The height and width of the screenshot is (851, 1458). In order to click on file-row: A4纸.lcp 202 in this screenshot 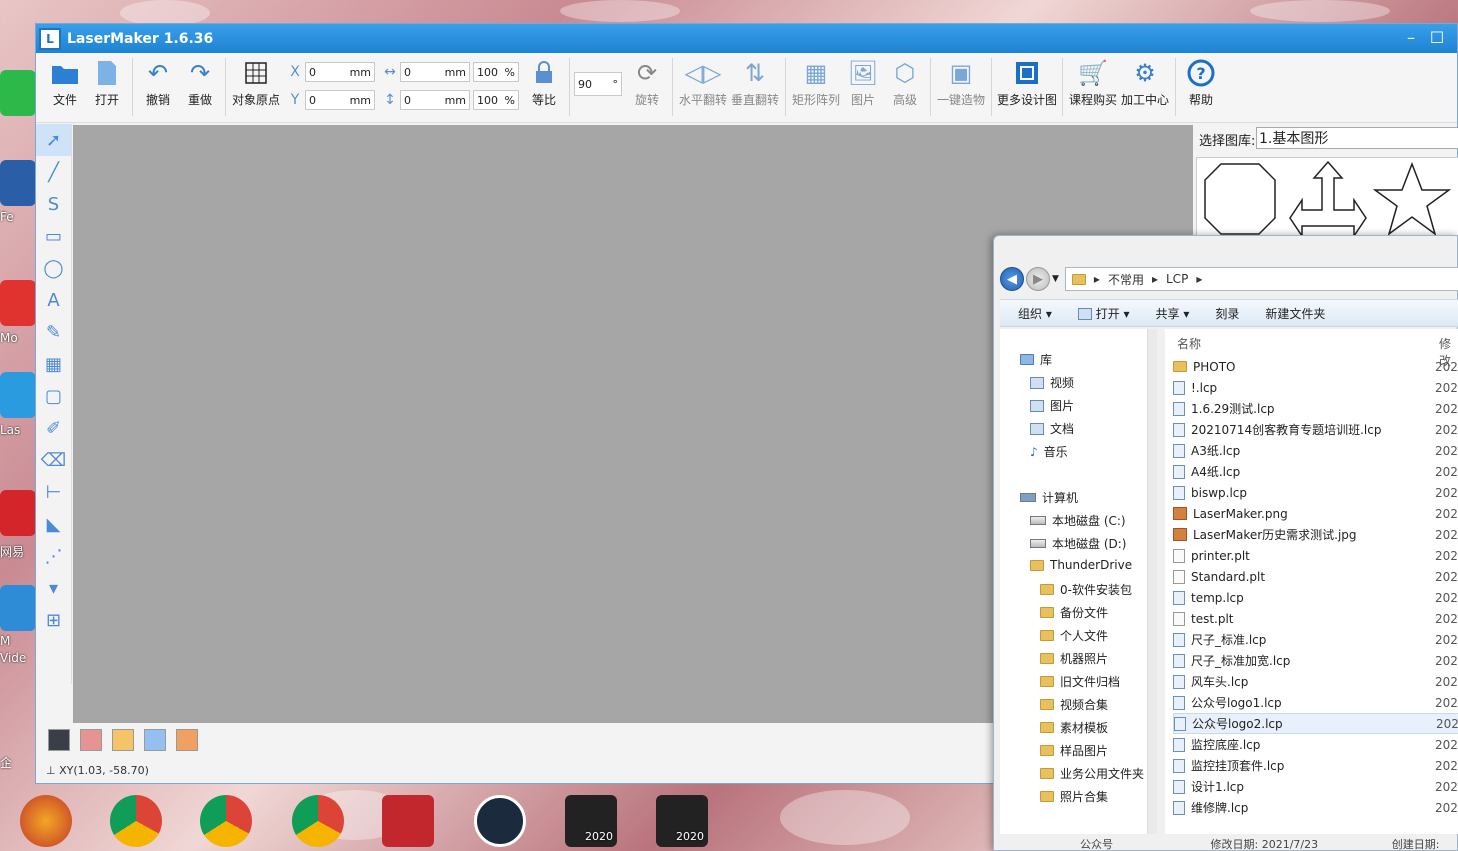, I will do `click(1315, 471)`.